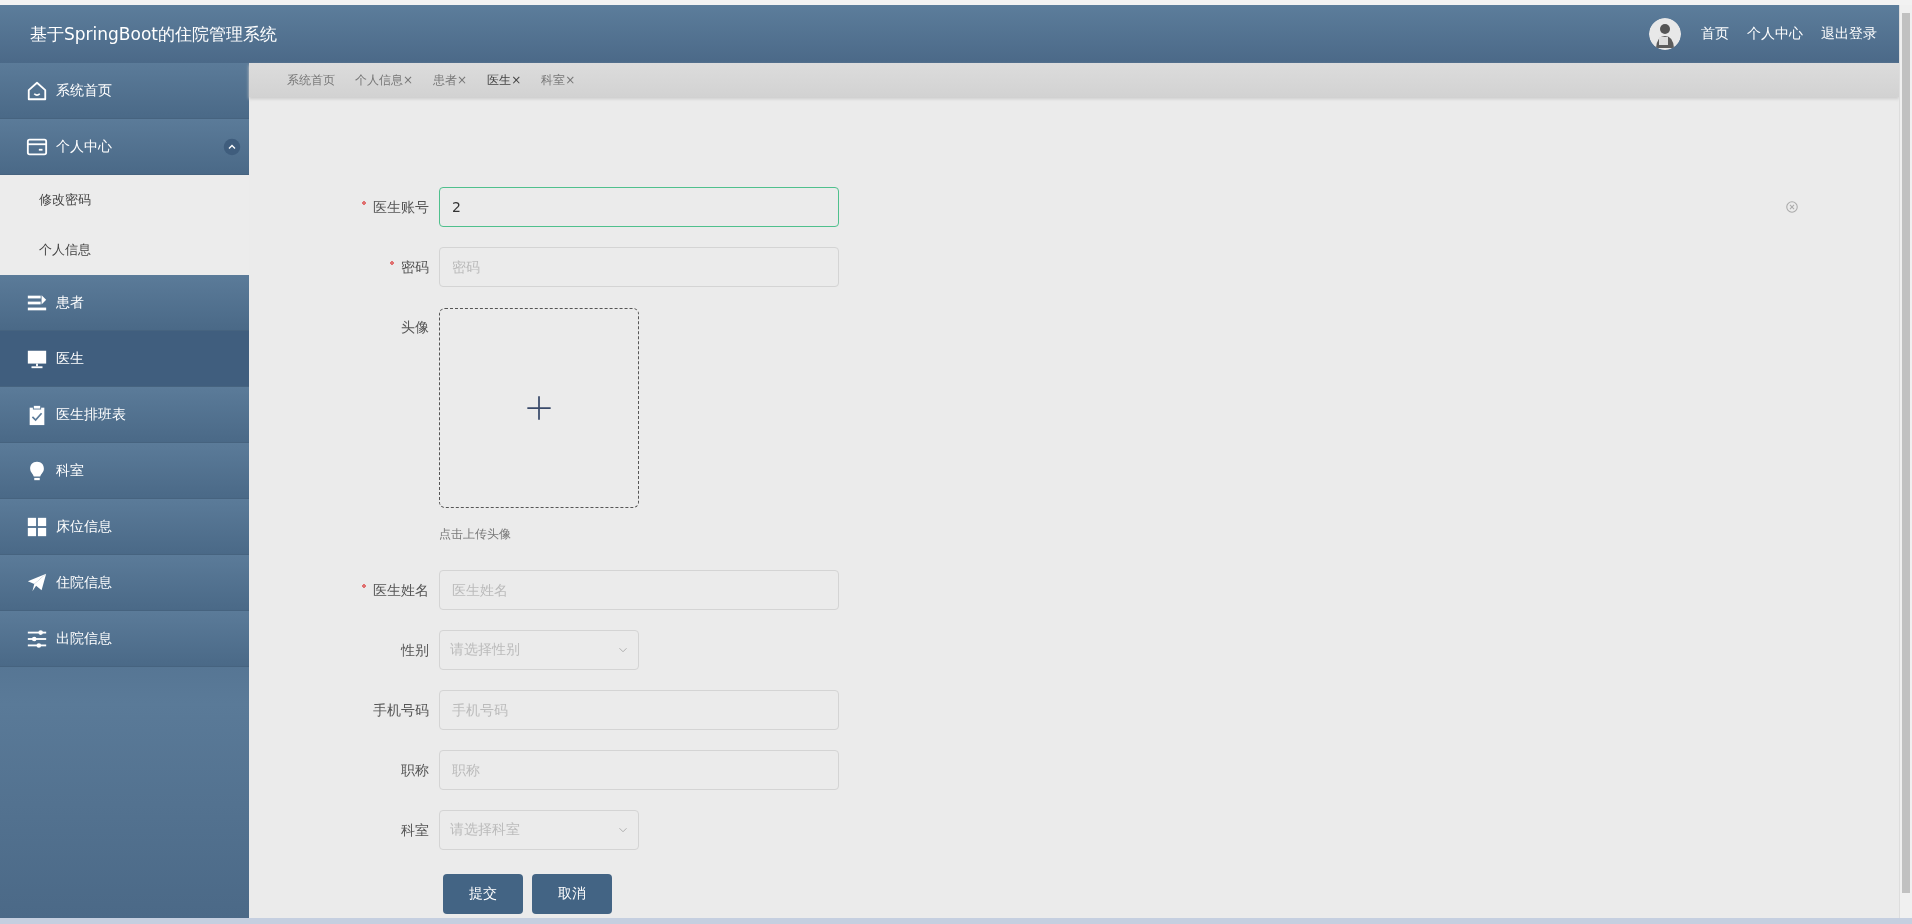  I want to click on tab: 系统首页, so click(311, 80).